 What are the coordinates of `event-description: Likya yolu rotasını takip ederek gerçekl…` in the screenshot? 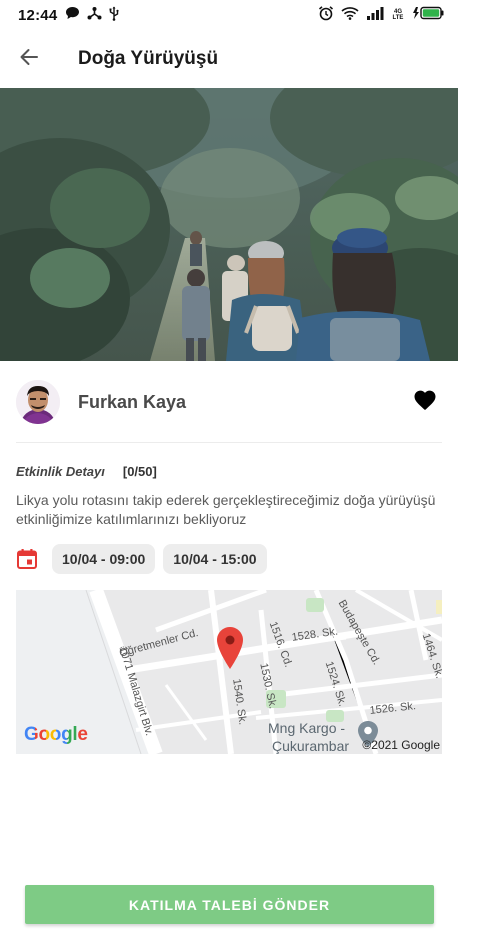 It's located at (226, 509).